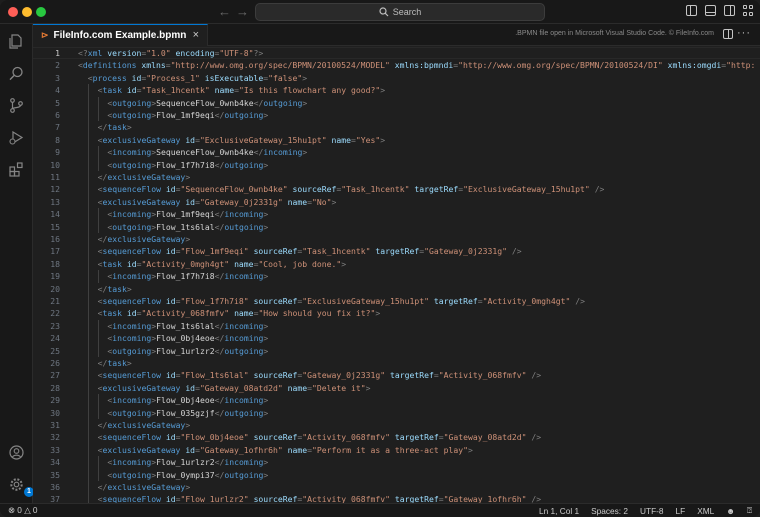 The height and width of the screenshot is (517, 760). I want to click on feedback-icon: ☻, so click(730, 511).